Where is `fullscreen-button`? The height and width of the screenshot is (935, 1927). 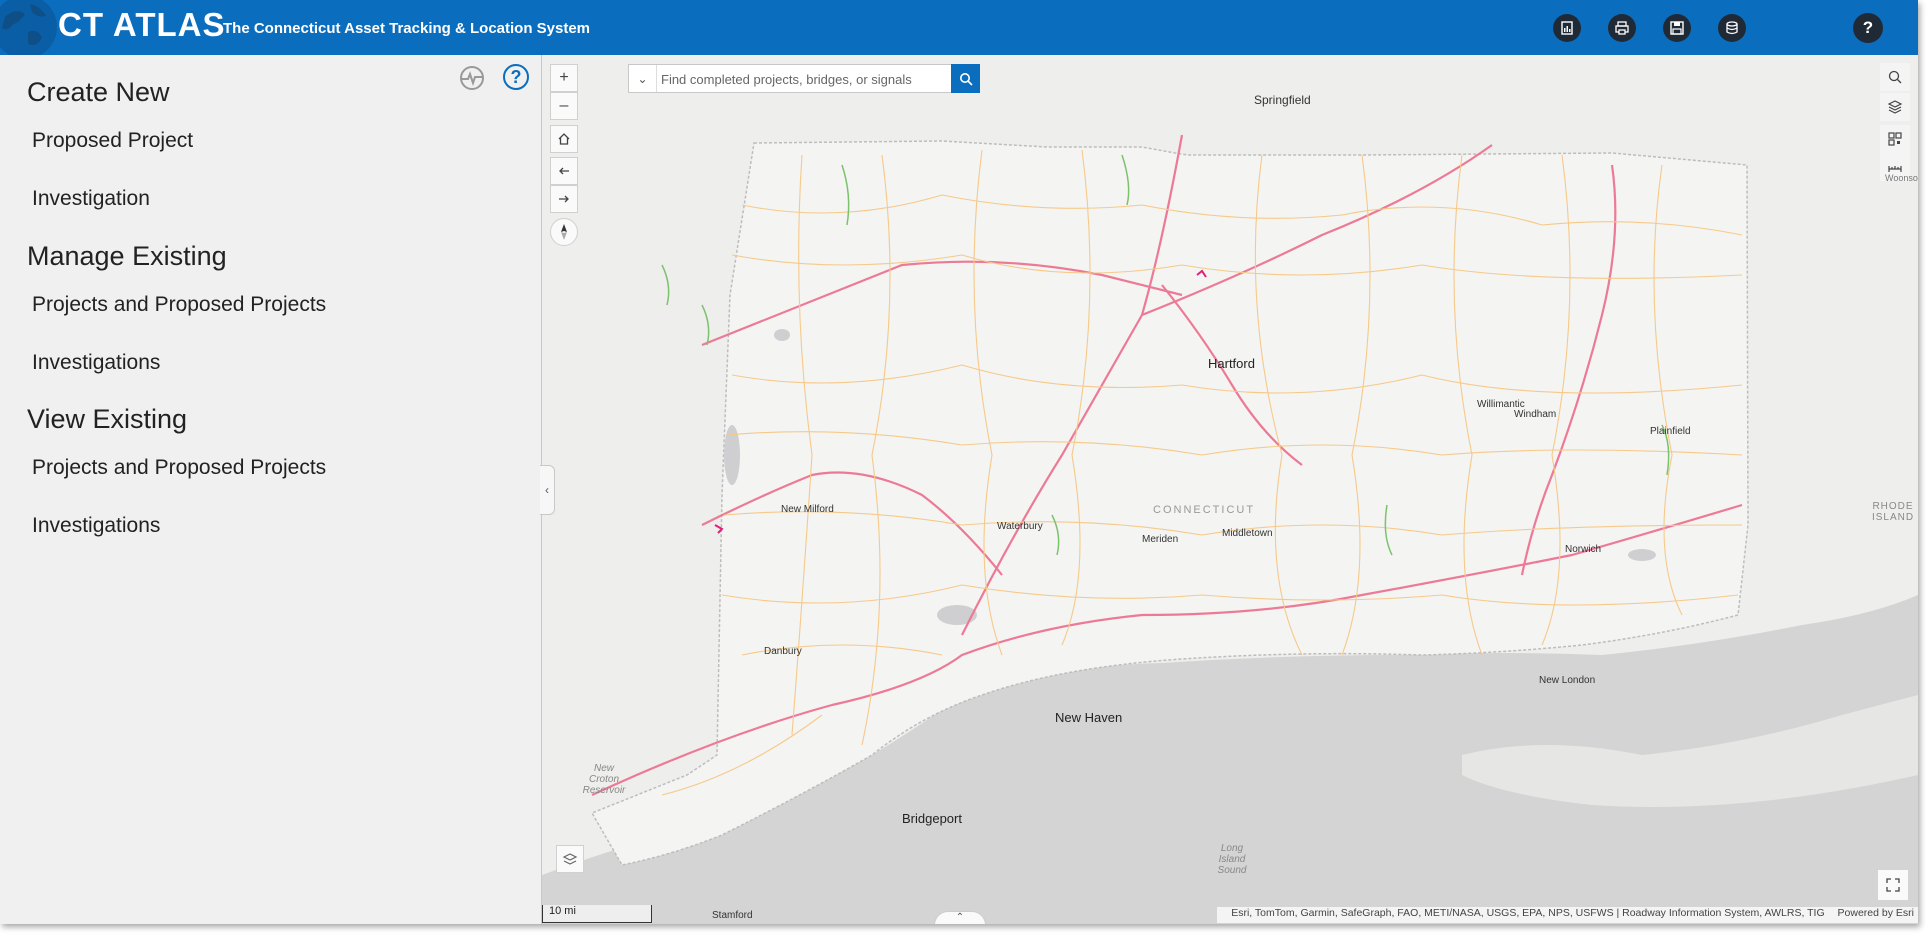 fullscreen-button is located at coordinates (1893, 885).